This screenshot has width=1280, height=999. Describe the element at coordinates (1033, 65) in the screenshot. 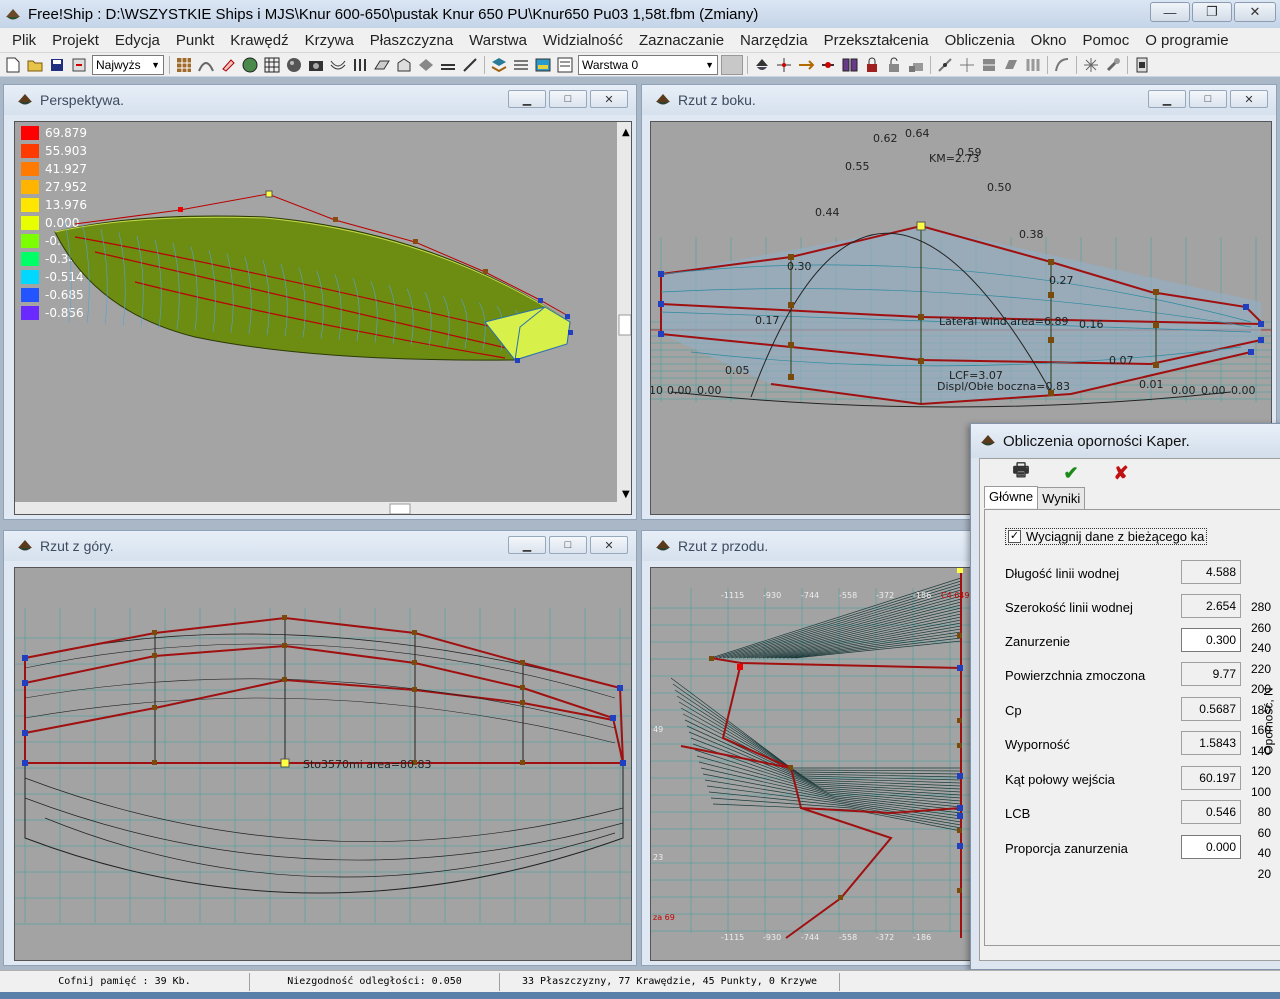

I see `flip-icon` at that location.